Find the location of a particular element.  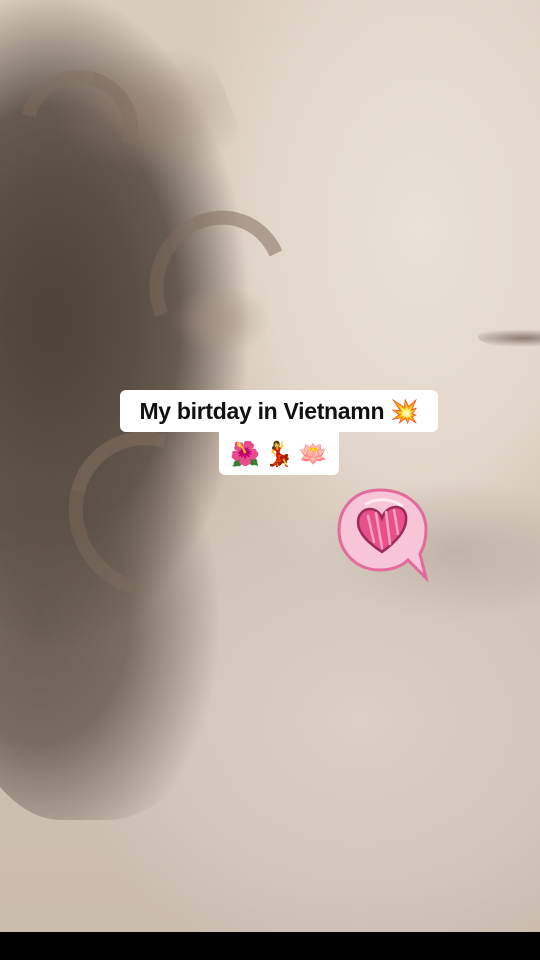

heart-bubble-svg is located at coordinates (383, 535).